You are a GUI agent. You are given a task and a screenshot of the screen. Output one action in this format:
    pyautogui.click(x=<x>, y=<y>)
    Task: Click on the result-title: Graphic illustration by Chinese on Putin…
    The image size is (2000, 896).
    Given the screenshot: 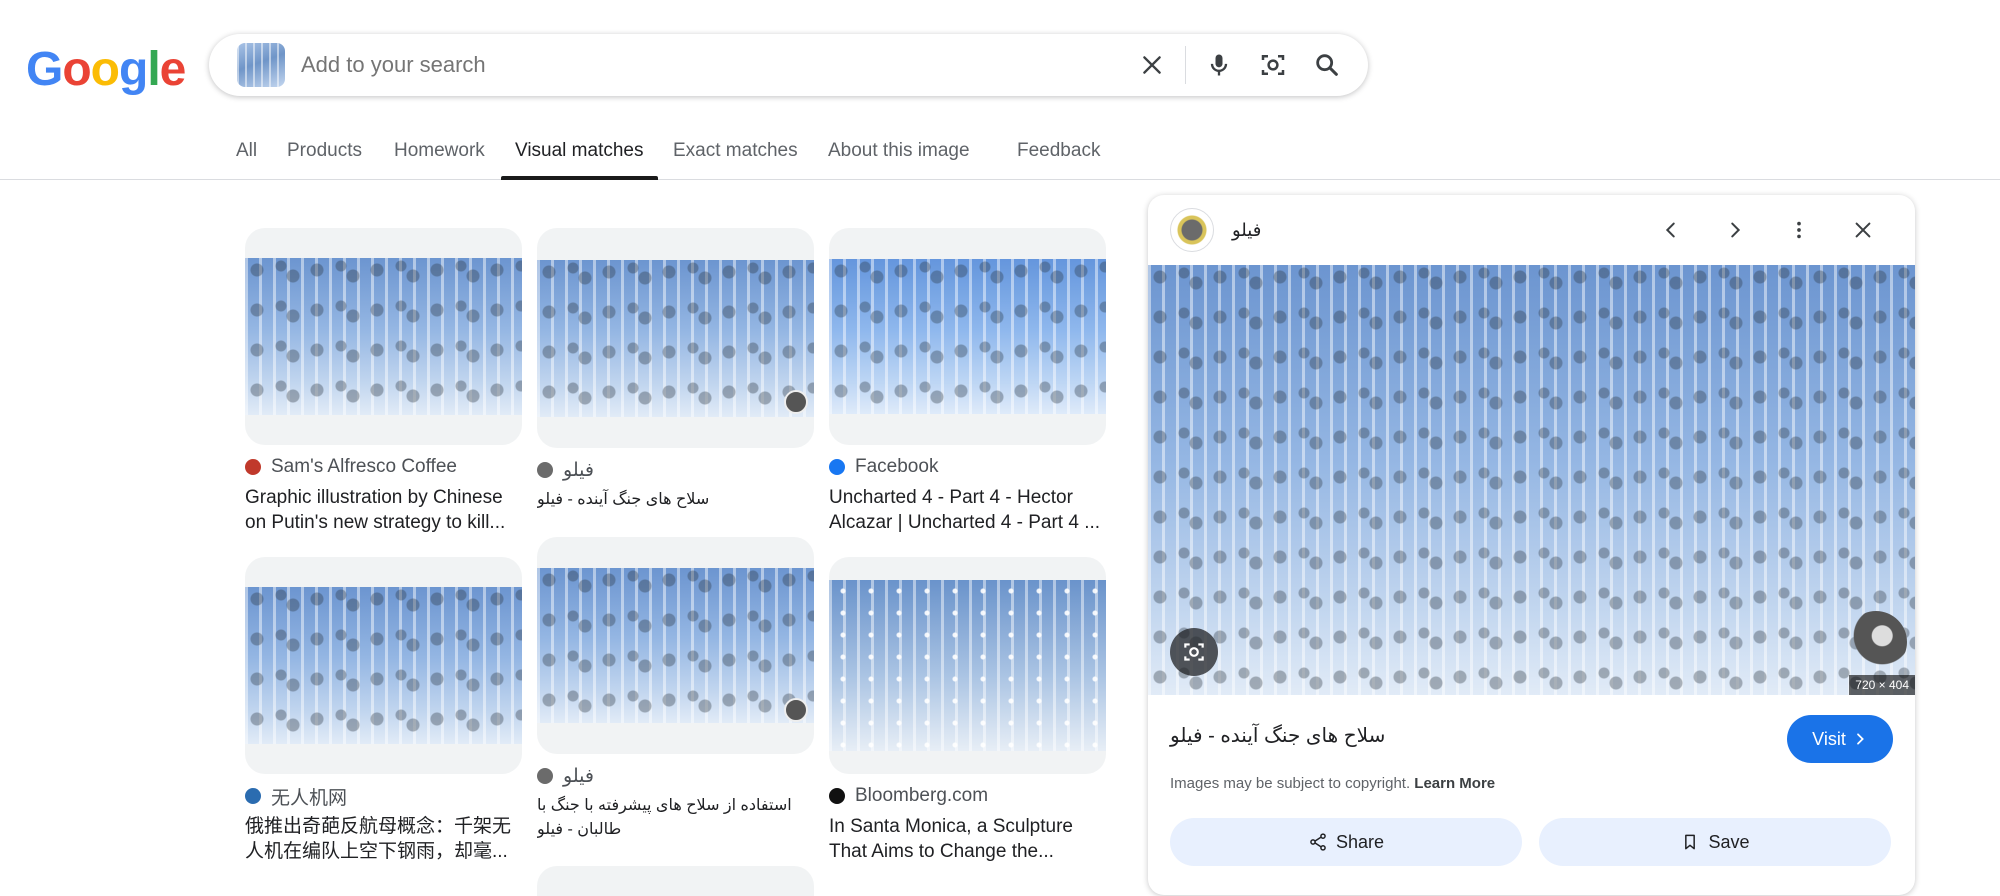 What is the action you would take?
    pyautogui.click(x=383, y=510)
    